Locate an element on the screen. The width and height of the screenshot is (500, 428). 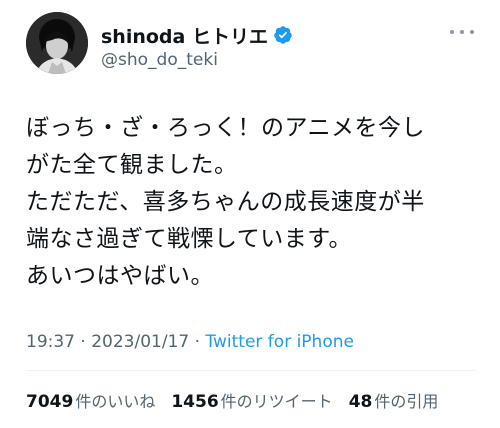
likes-label: 件のいいね is located at coordinates (115, 401).